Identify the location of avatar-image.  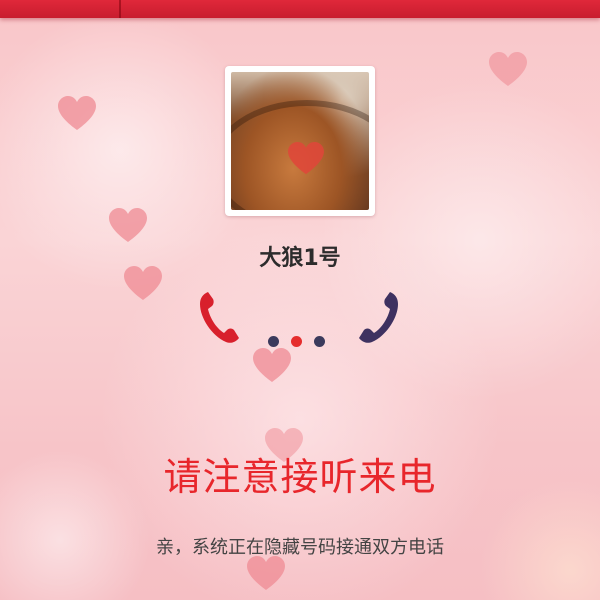
(300, 141).